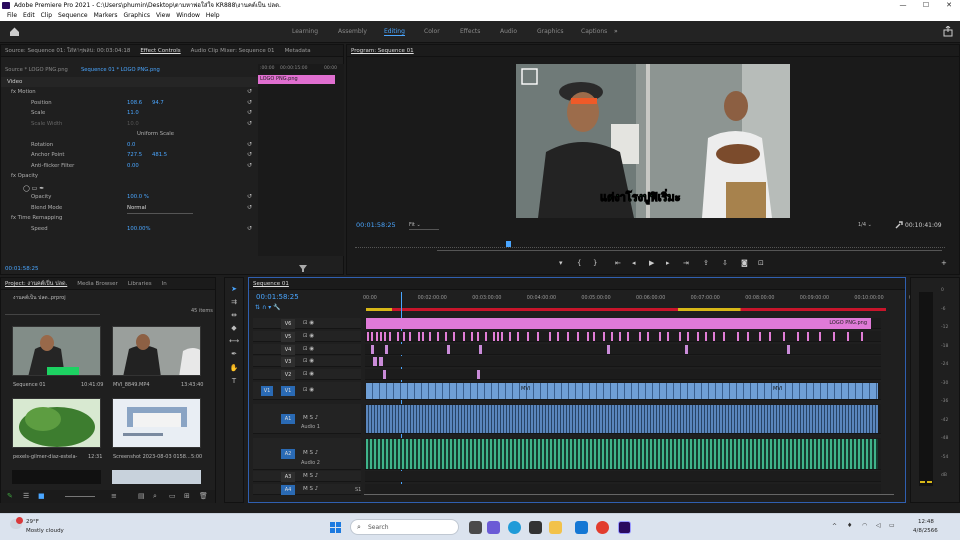 The width and height of the screenshot is (960, 540). I want to click on playhead-indicator, so click(508, 244).